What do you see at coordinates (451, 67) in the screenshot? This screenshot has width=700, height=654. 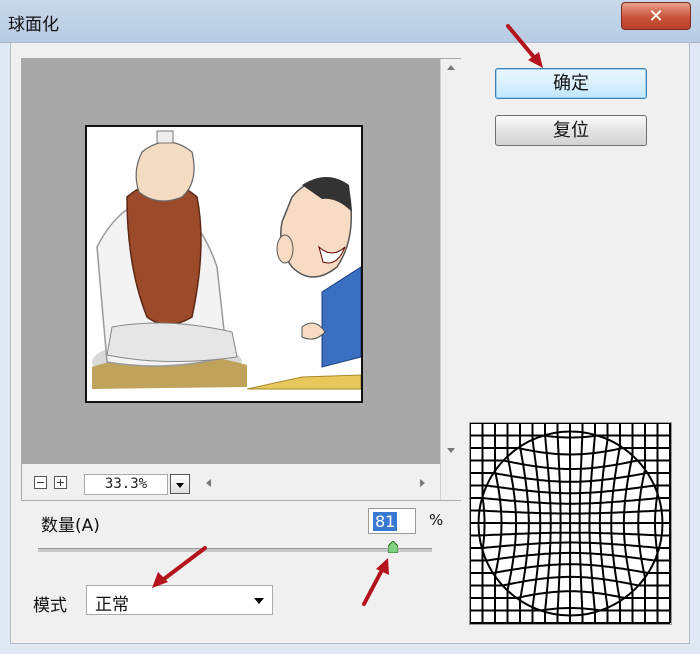 I see `scroll-up-icon` at bounding box center [451, 67].